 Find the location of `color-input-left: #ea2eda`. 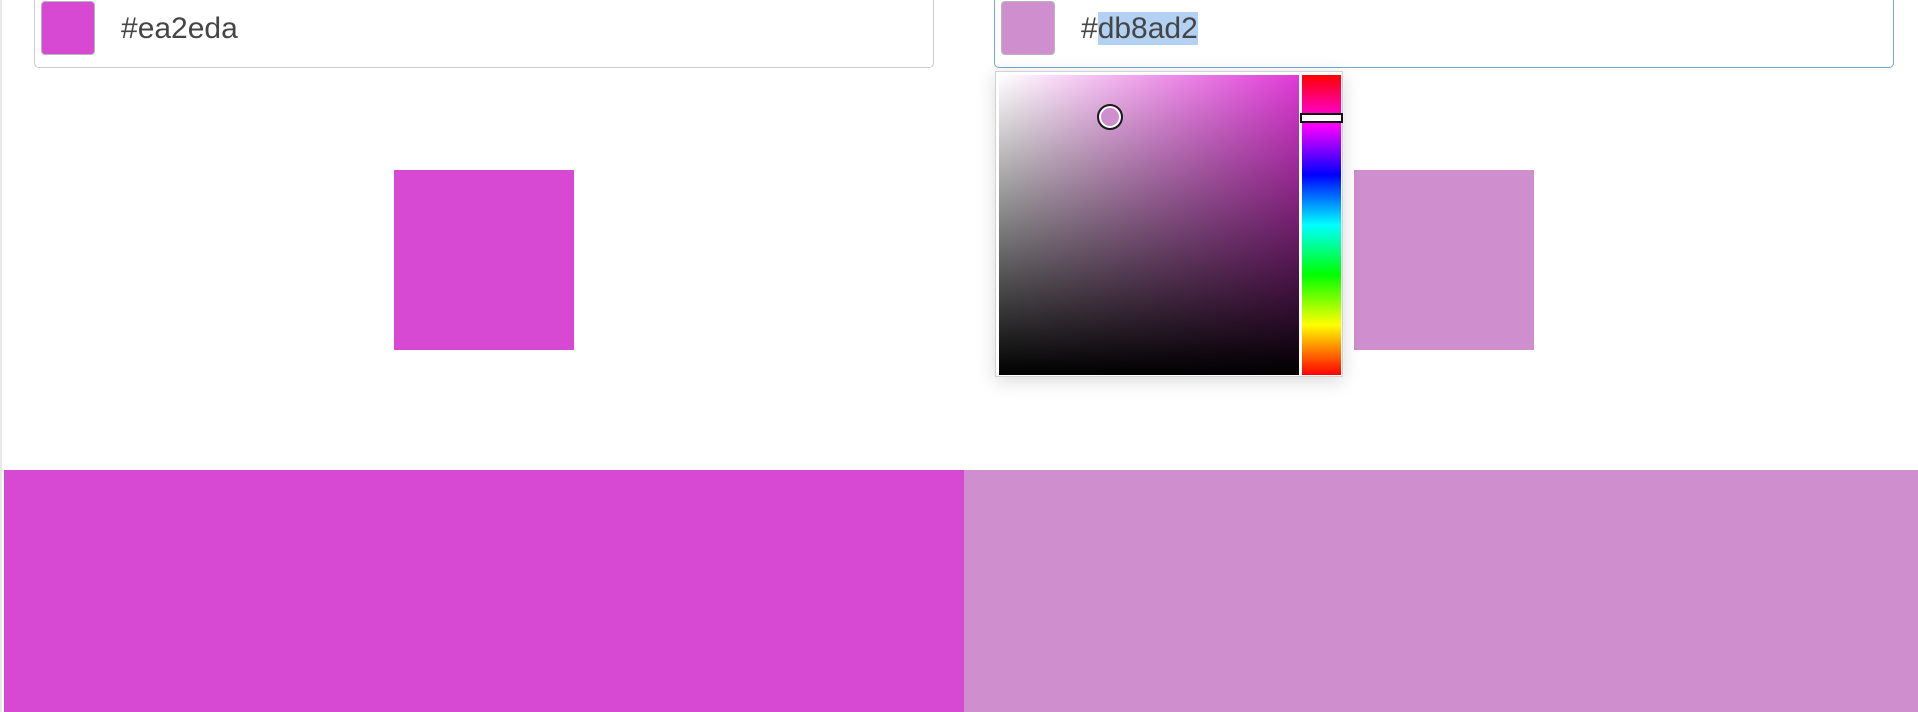

color-input-left: #ea2eda is located at coordinates (484, 34).